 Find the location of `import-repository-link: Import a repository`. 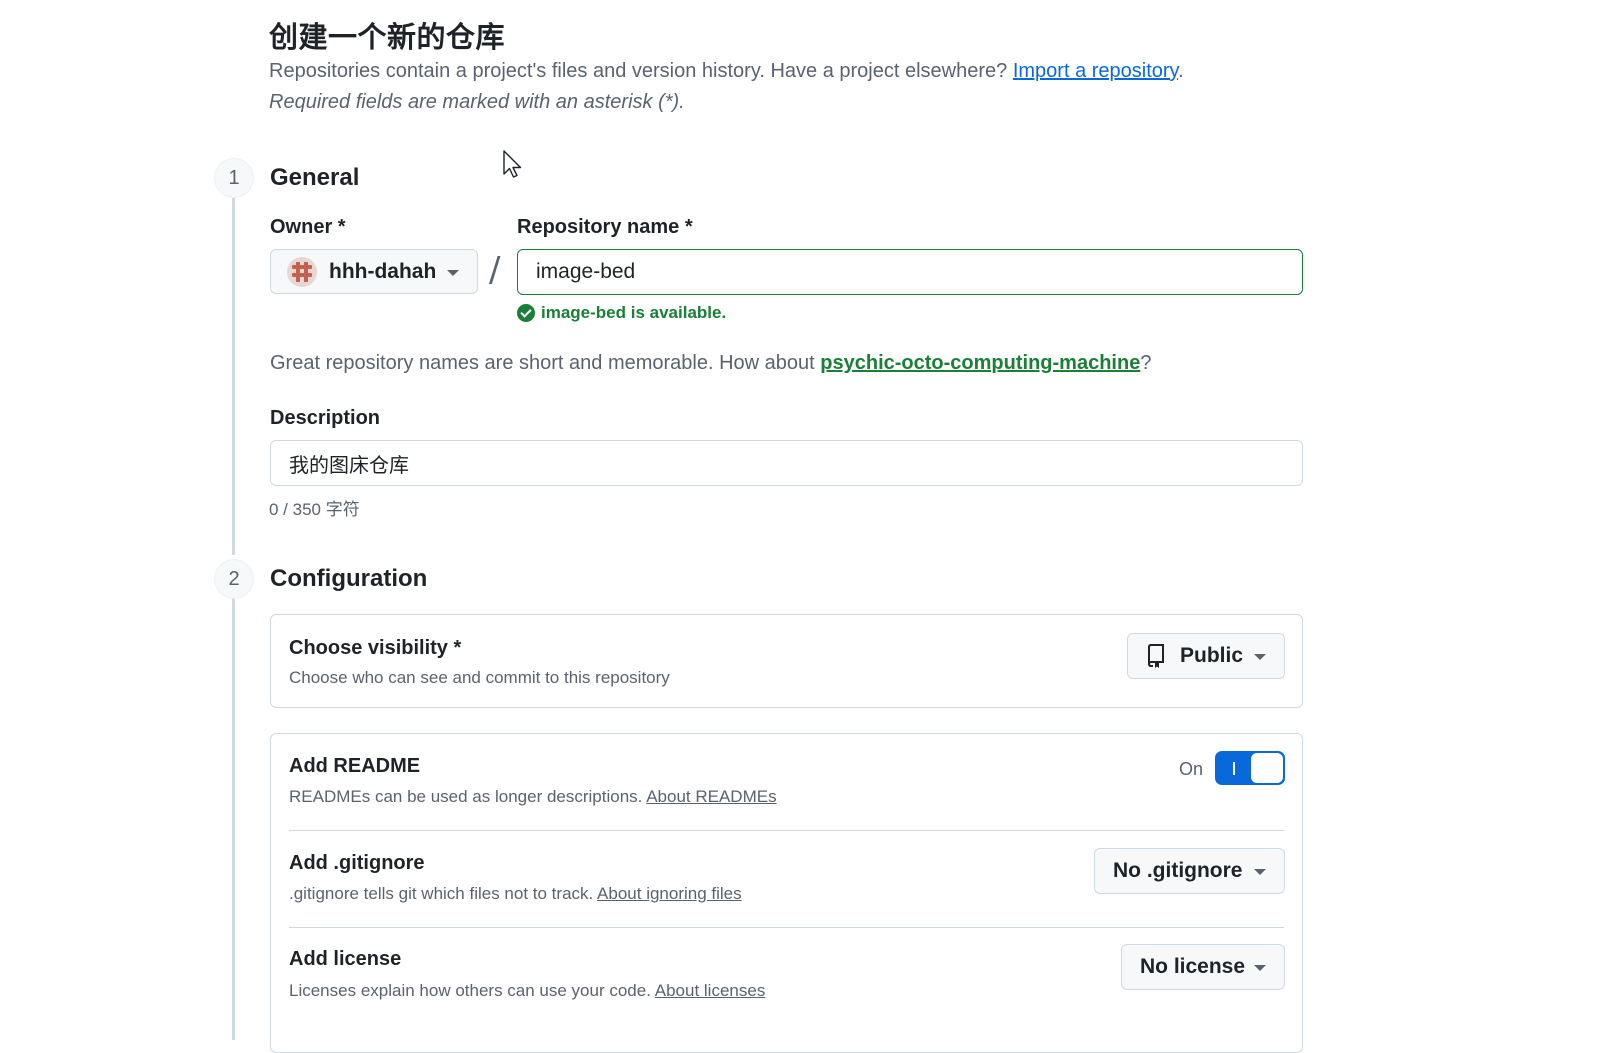

import-repository-link: Import a repository is located at coordinates (1095, 71).